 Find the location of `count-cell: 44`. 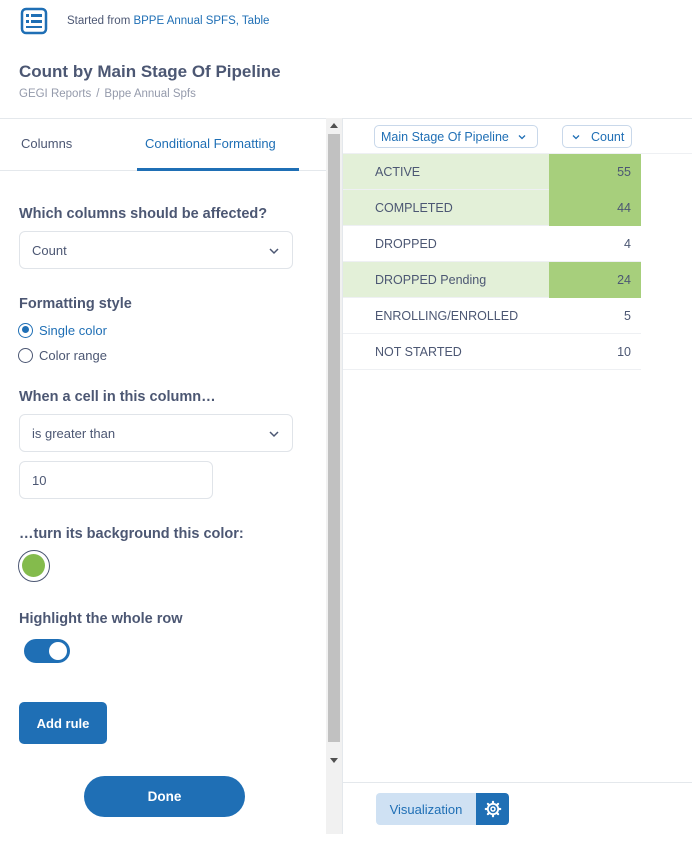

count-cell: 44 is located at coordinates (595, 208).